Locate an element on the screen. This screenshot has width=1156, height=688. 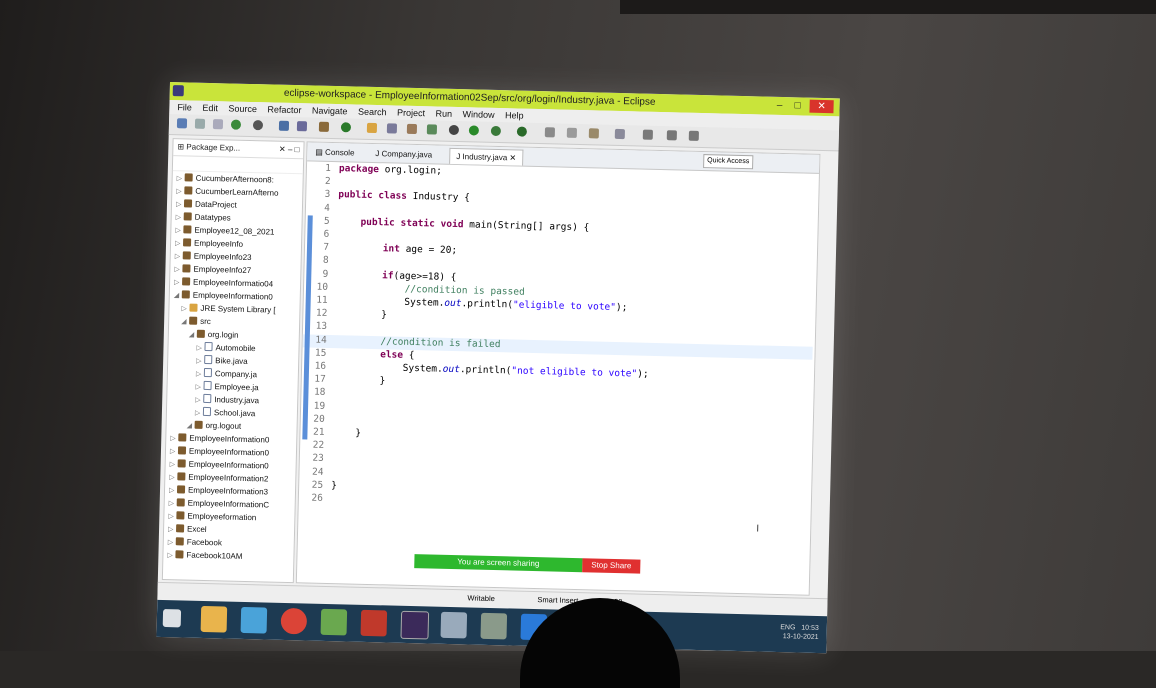
task-icon is located at coordinates (324, 126).